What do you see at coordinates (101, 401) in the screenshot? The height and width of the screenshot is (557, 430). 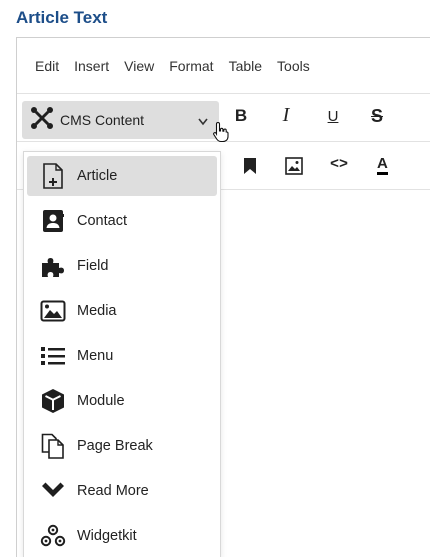 I see `dropdown-item-label: Module` at bounding box center [101, 401].